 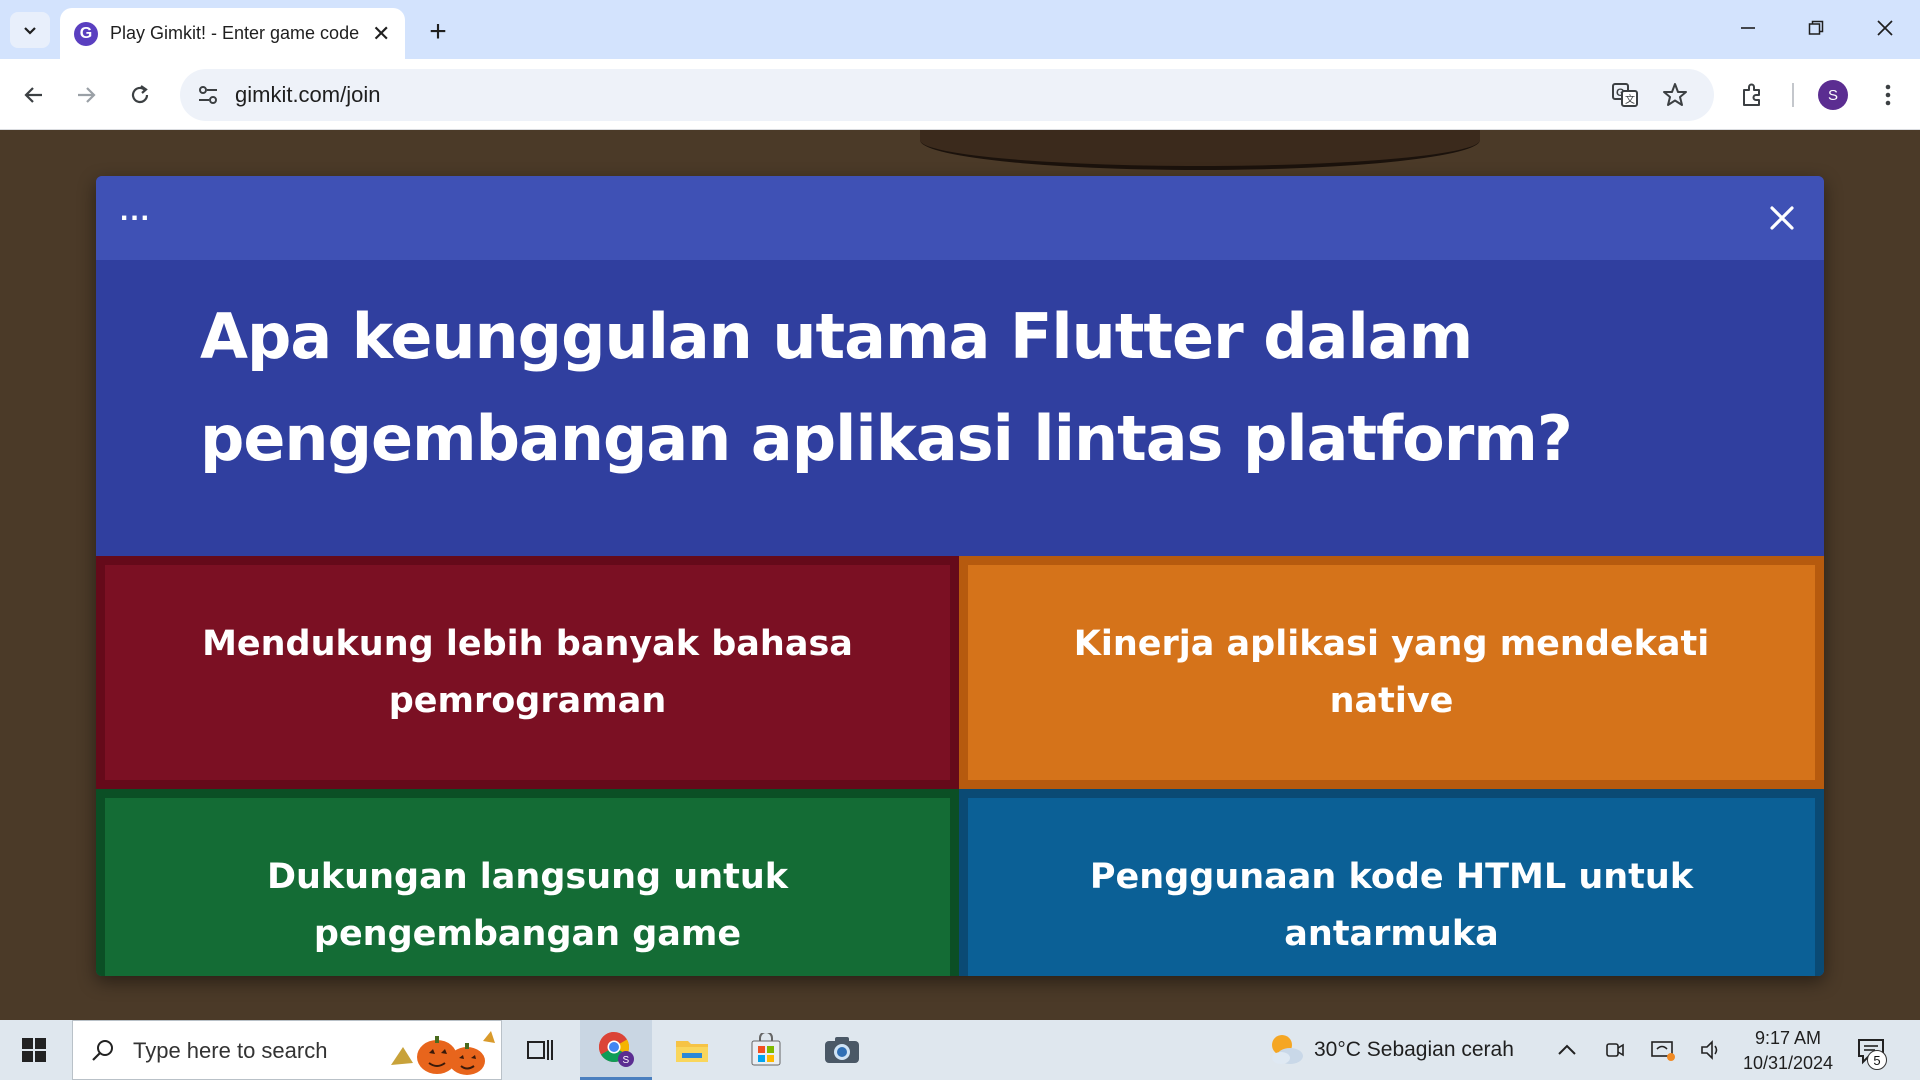 I want to click on star-icon, so click(x=1675, y=95).